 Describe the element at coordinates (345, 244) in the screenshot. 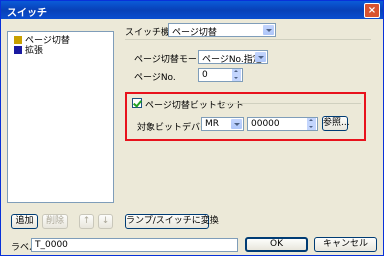

I see `cancel-button: キャンセル` at that location.